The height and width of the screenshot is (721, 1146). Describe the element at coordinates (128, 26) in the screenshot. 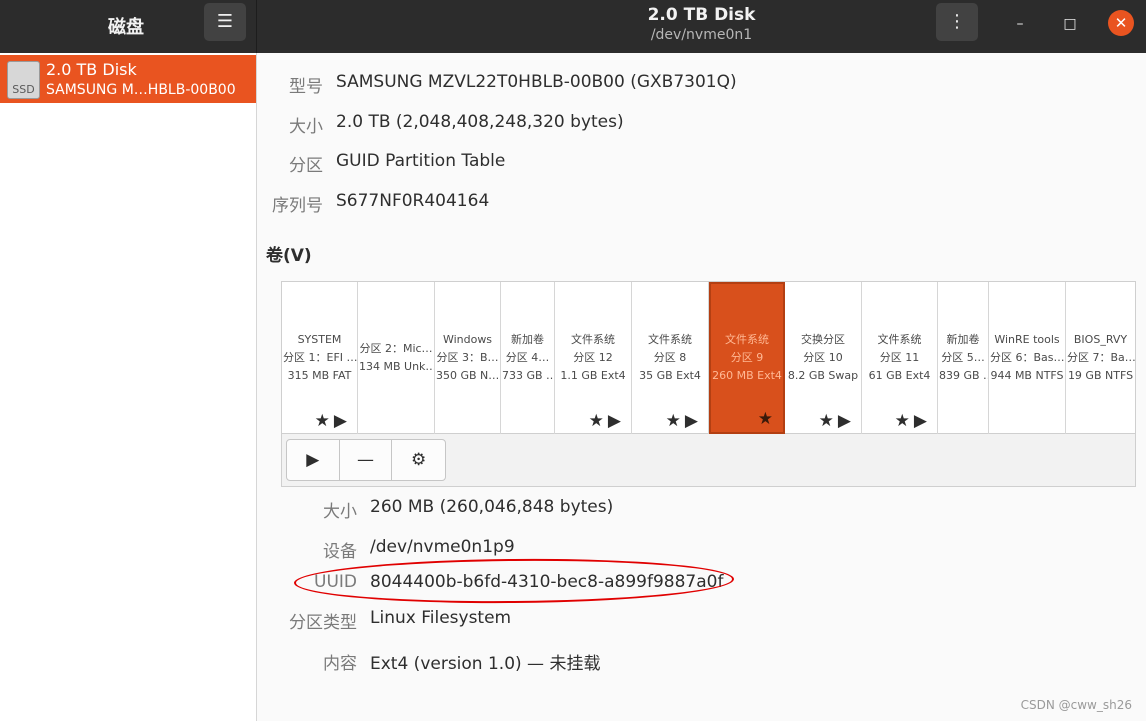

I see `sidebar-header: 磁盘 ☰` at that location.